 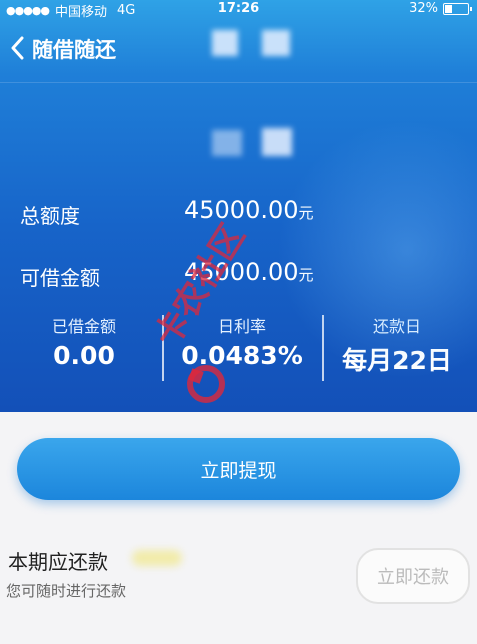 I want to click on battery-percent: 32%, so click(x=423, y=8).